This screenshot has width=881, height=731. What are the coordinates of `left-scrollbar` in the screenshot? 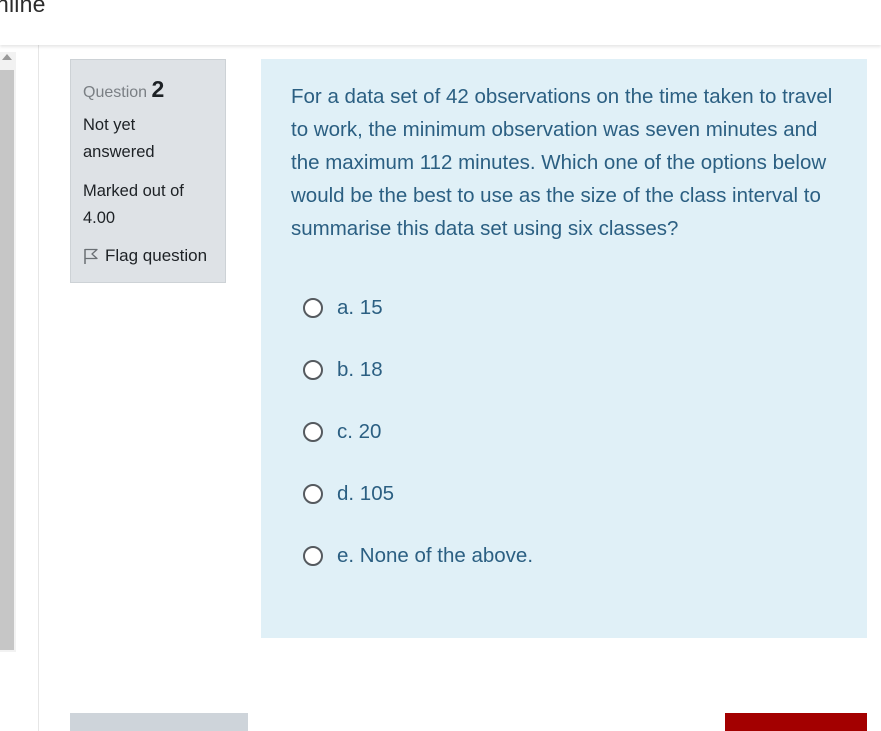 It's located at (8, 352).